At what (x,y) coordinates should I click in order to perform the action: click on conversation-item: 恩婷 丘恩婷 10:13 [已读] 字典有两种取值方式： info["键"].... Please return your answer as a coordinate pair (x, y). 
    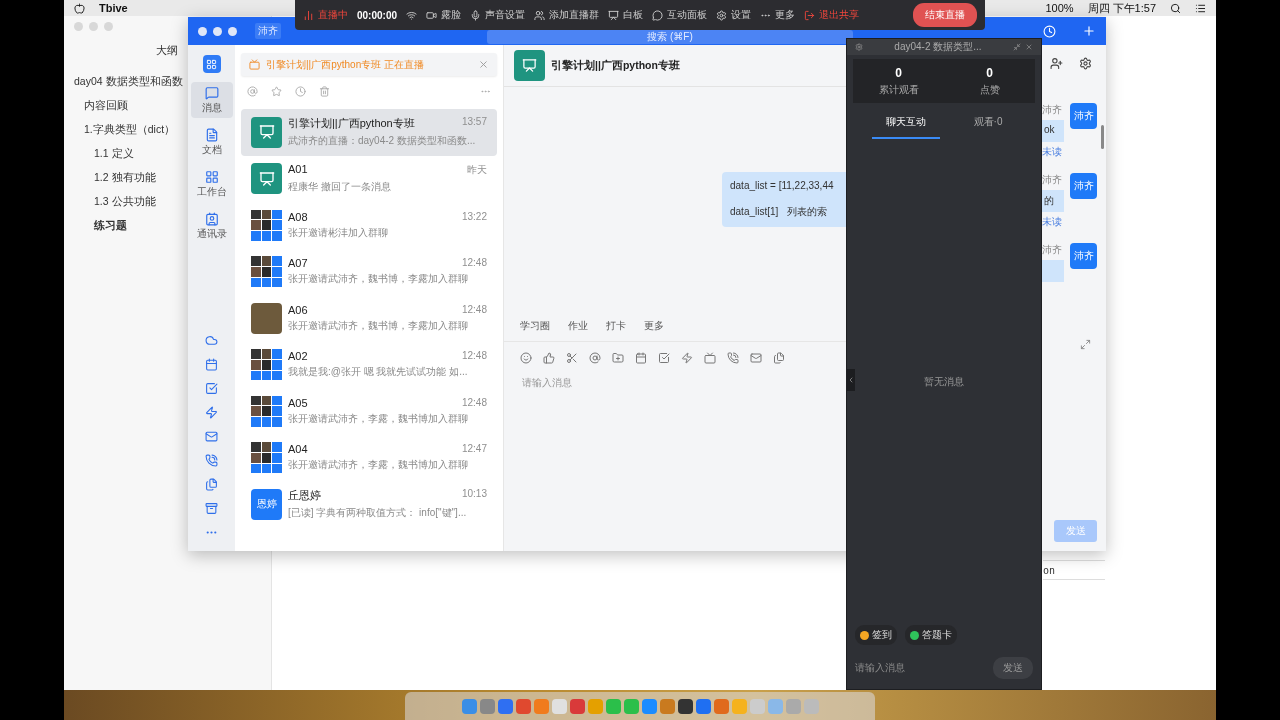
    Looking at the image, I should click on (369, 504).